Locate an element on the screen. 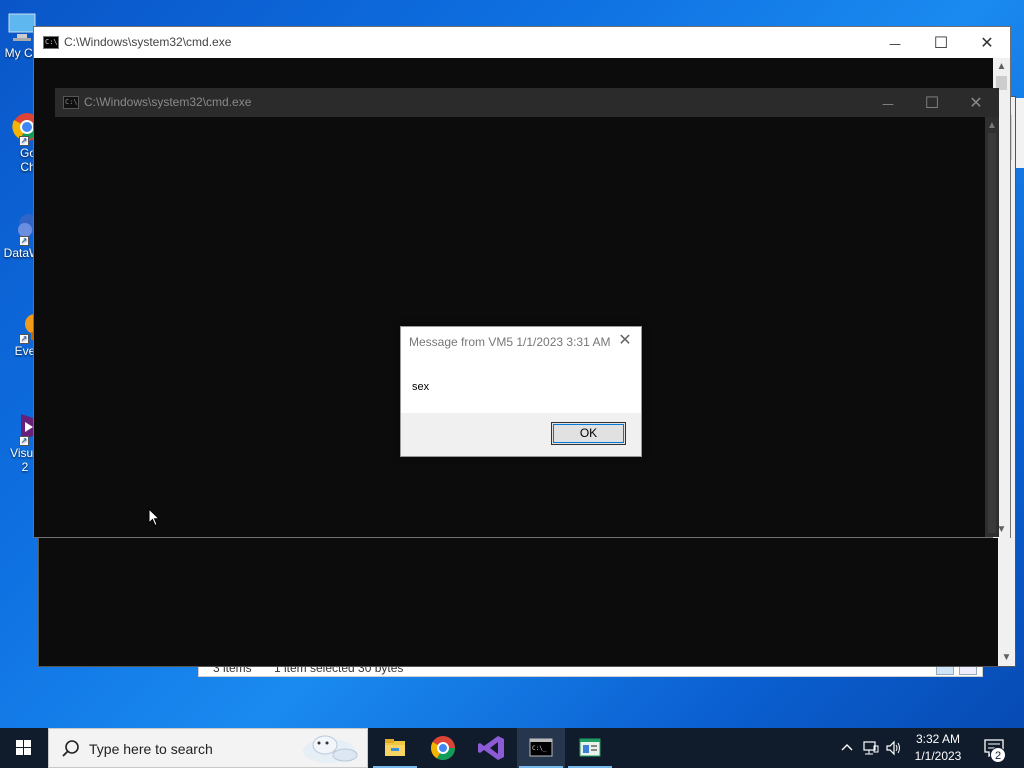 The width and height of the screenshot is (1024, 768). clock-time: 3:32 AM is located at coordinates (938, 739).